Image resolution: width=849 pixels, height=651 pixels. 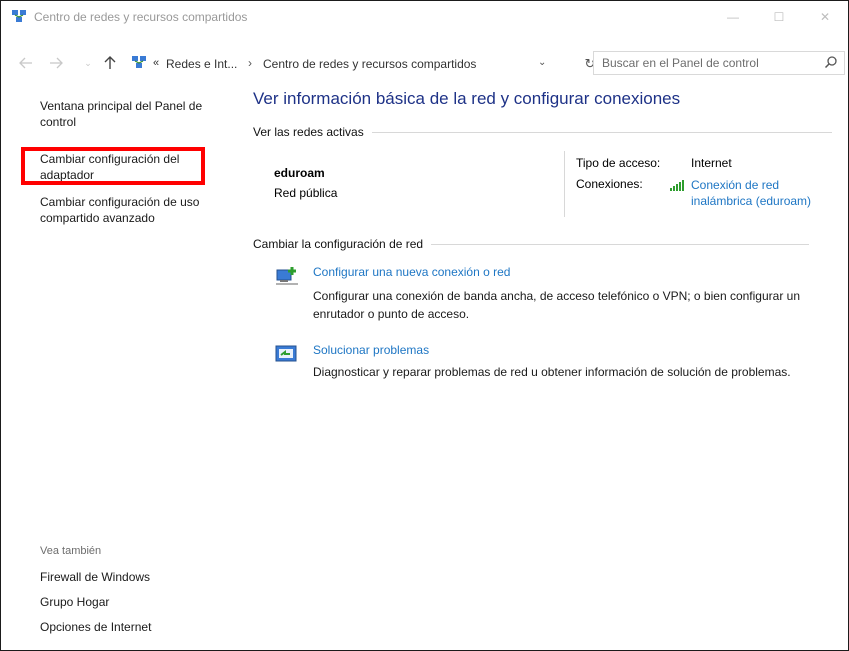 I want to click on chevron-down-icon: ⌄, so click(x=88, y=62).